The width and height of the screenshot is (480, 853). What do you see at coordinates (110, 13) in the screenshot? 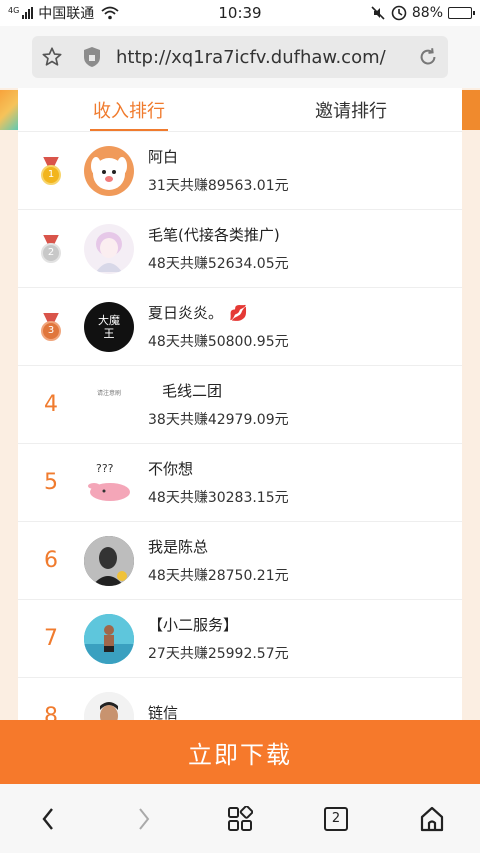
I see `wifi-icon` at bounding box center [110, 13].